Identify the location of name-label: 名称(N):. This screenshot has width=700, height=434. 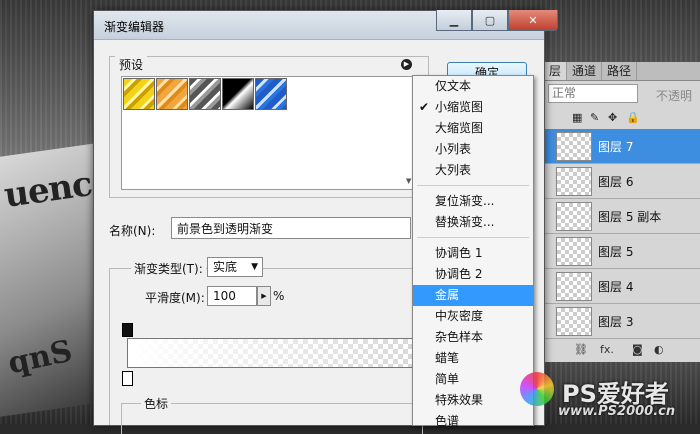
(132, 231).